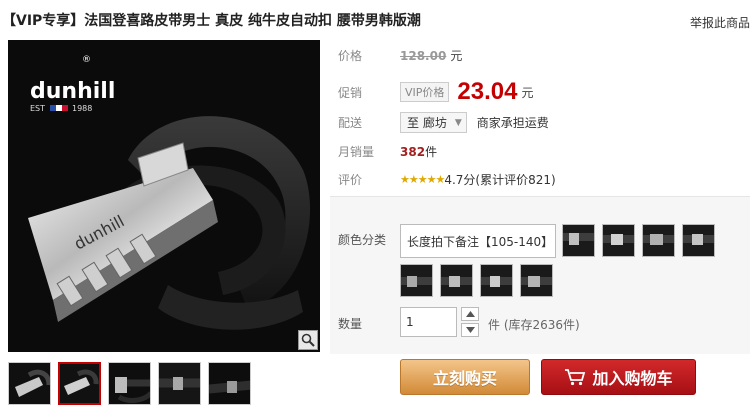  What do you see at coordinates (72, 91) in the screenshot?
I see `brand-logo: dunhill` at bounding box center [72, 91].